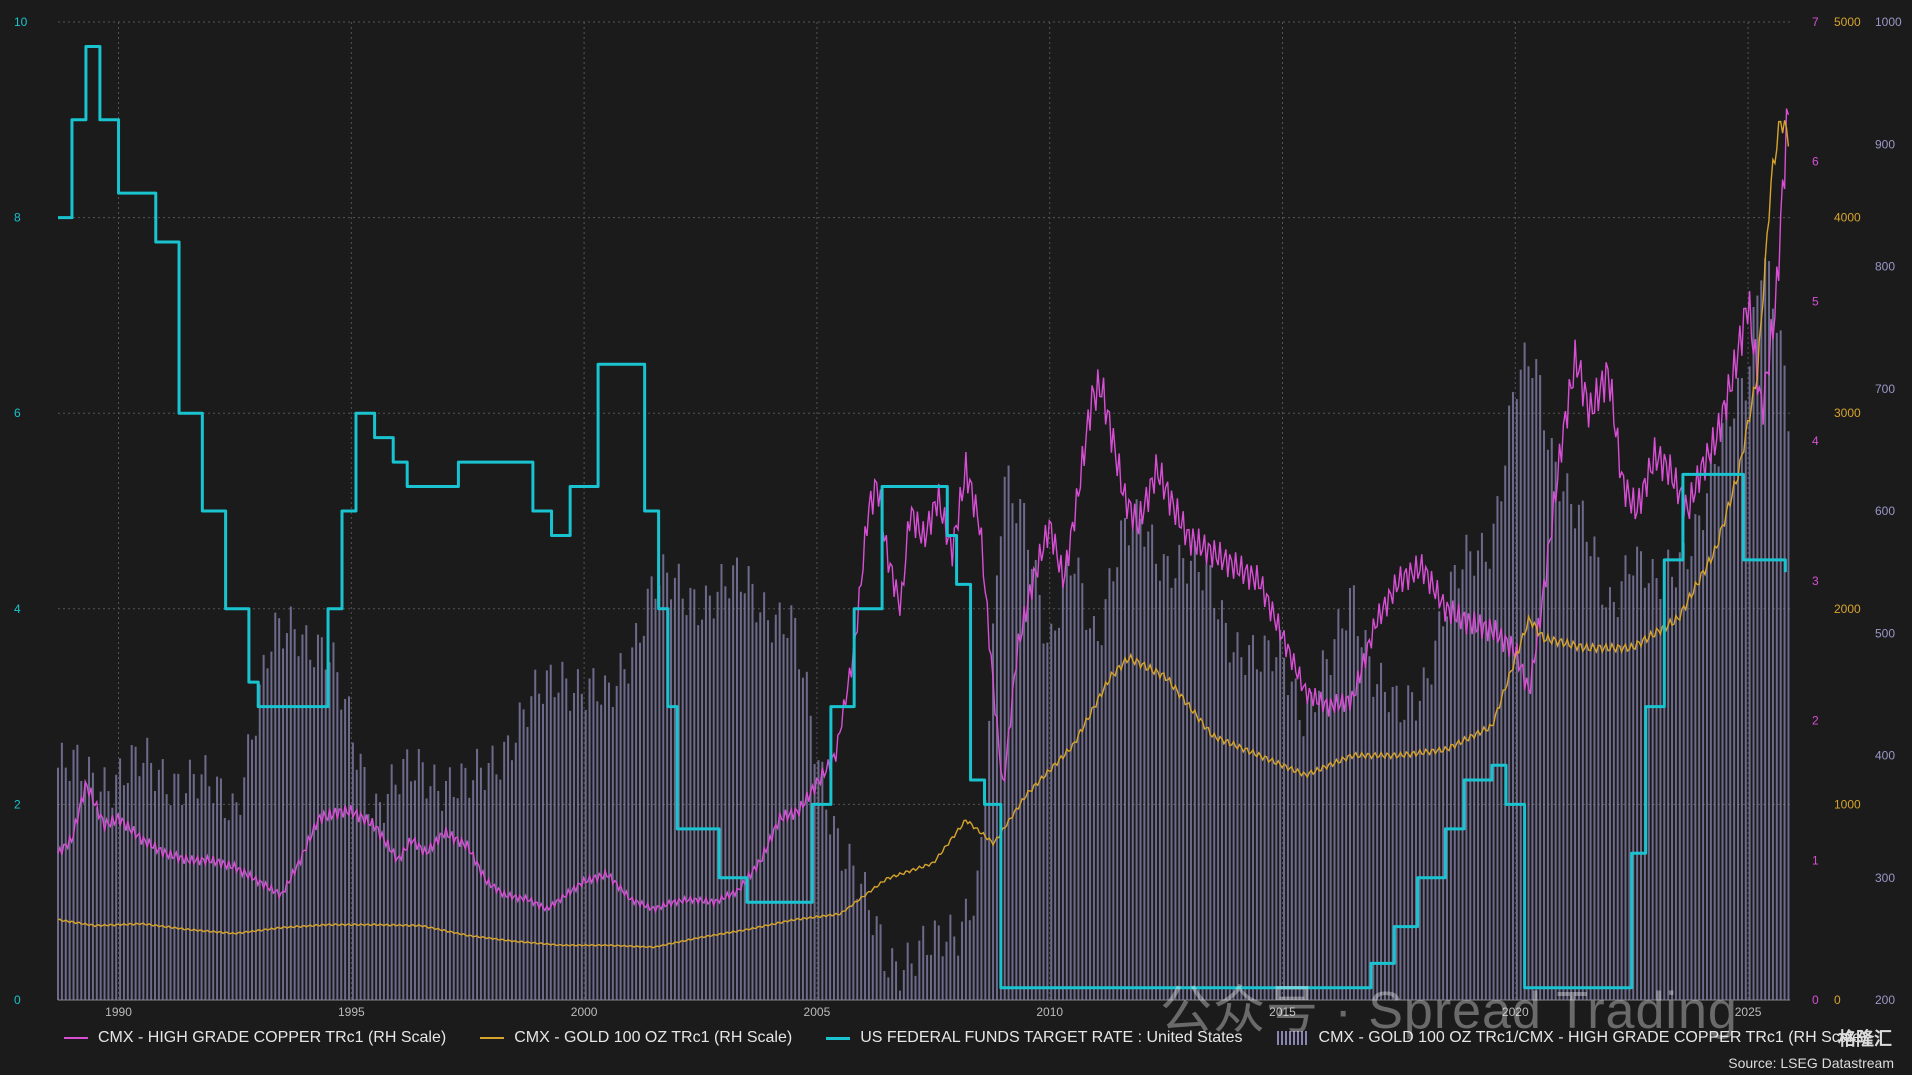 This screenshot has width=1912, height=1075. I want to click on right3-tick-label: 300, so click(1885, 878).